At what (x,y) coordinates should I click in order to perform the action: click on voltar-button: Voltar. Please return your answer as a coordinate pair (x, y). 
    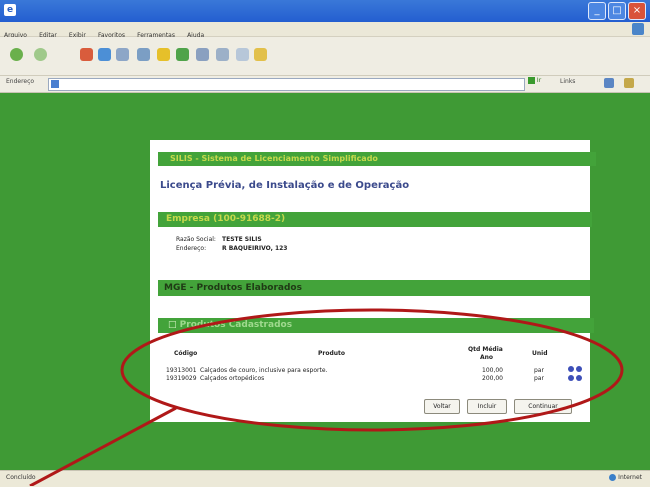
    Looking at the image, I should click on (442, 406).